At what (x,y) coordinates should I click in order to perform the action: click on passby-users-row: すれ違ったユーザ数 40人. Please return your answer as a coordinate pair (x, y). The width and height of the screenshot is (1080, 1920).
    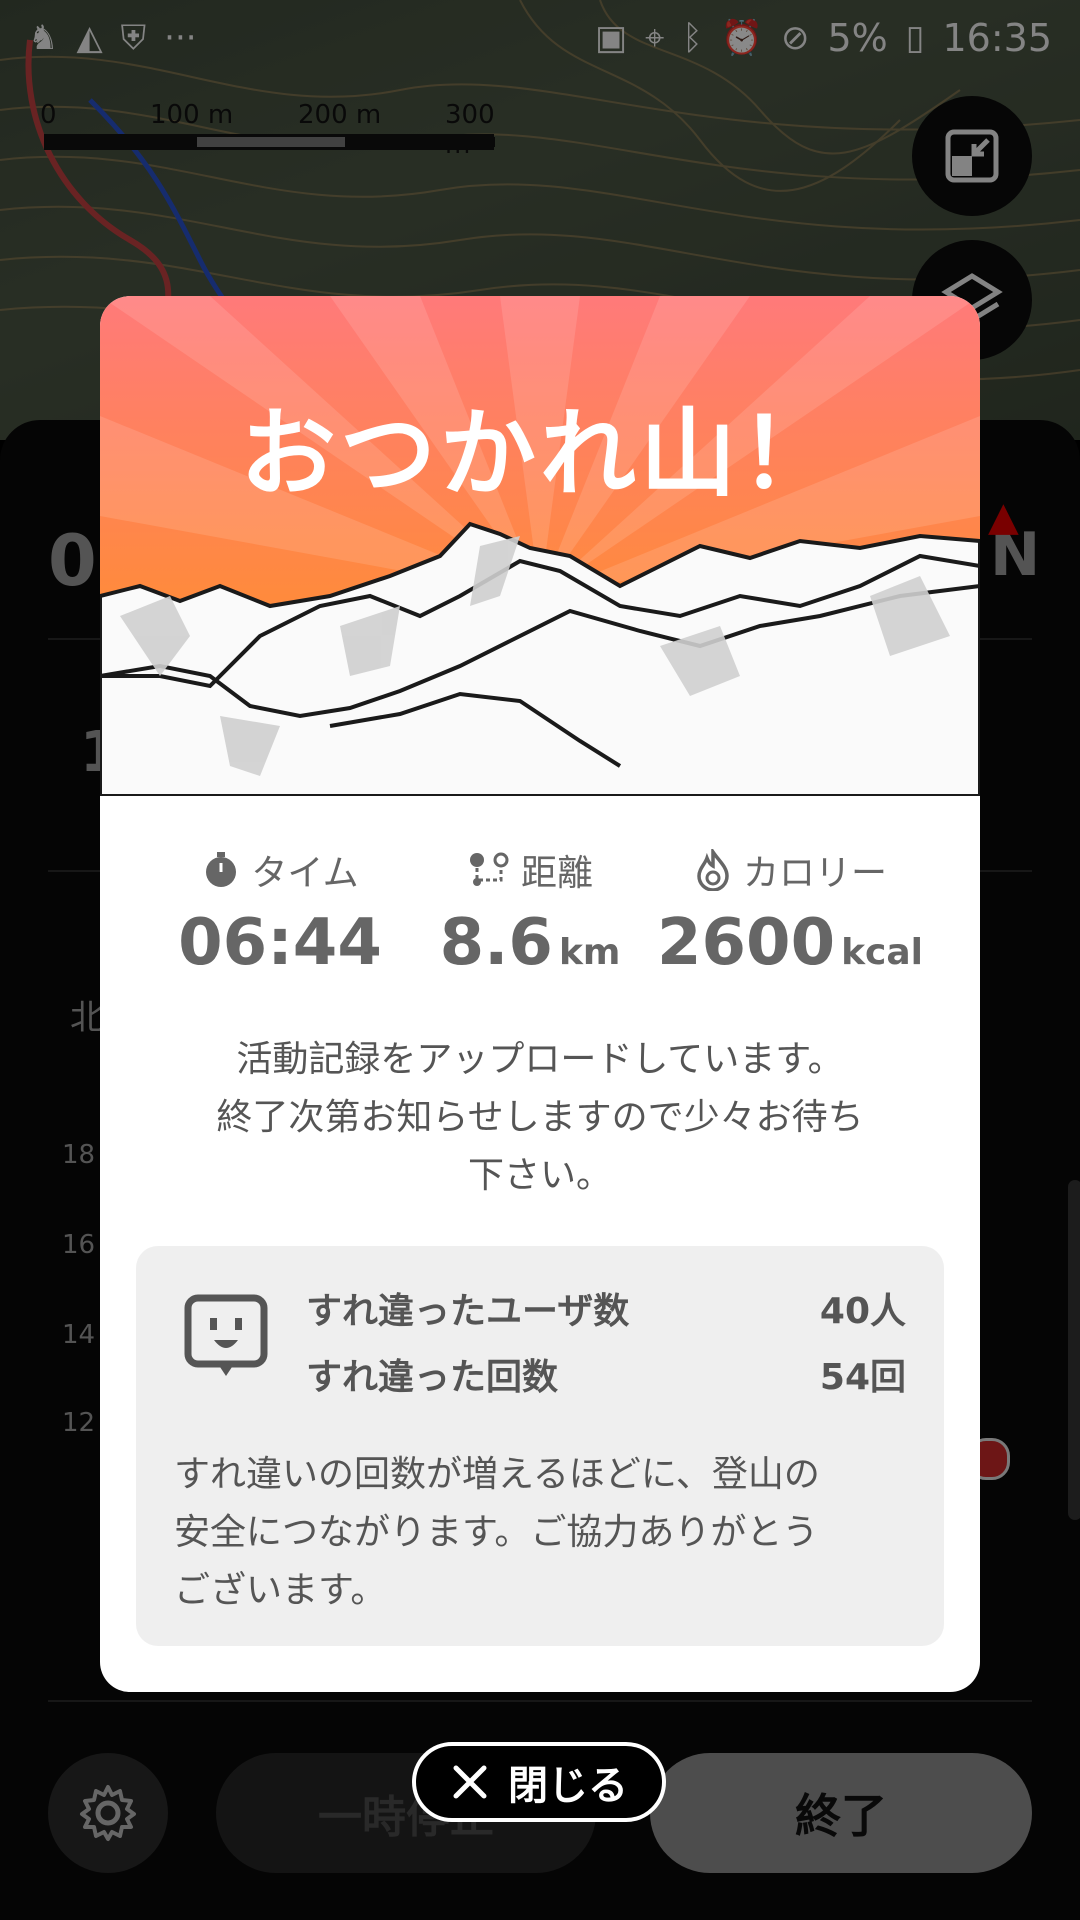
    Looking at the image, I should click on (606, 1308).